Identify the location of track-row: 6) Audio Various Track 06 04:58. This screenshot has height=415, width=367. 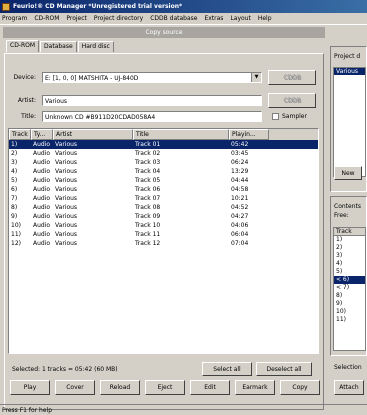
(163, 189).